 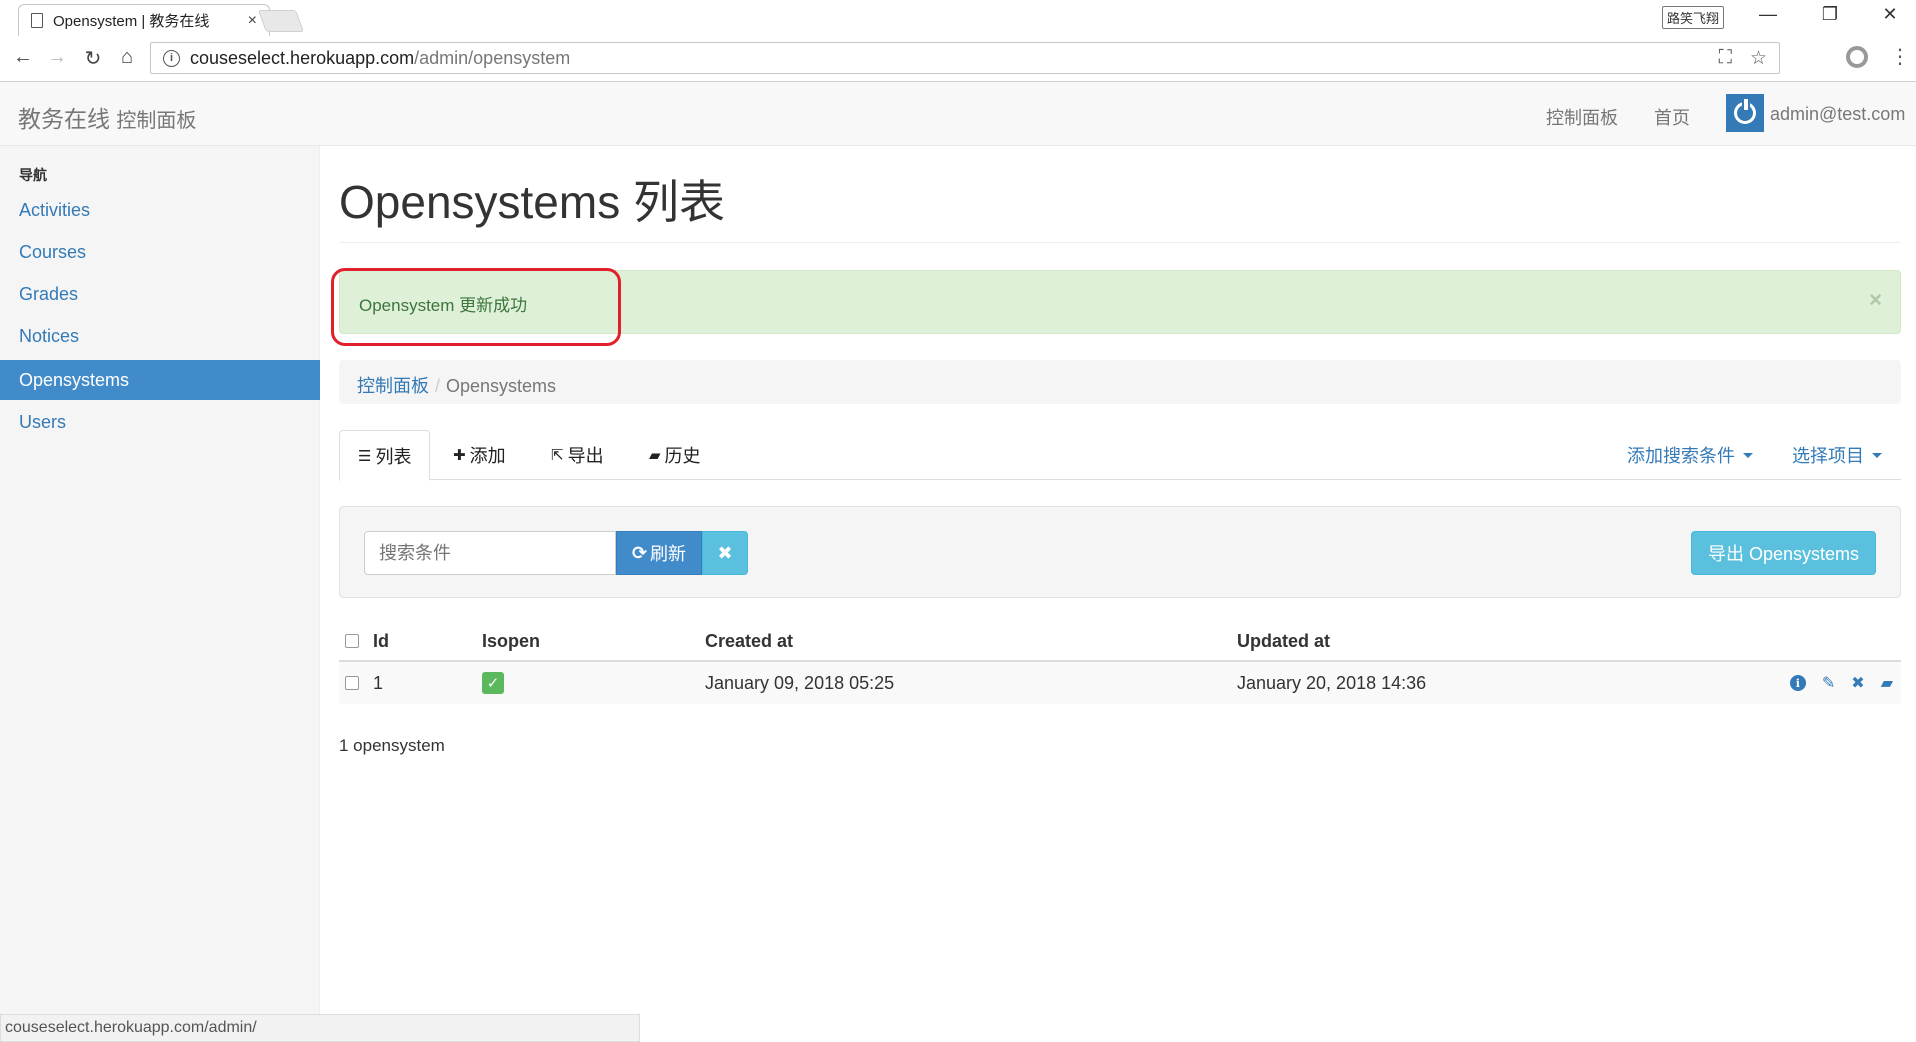 What do you see at coordinates (668, 554) in the screenshot?
I see `refresh-label: 刷新` at bounding box center [668, 554].